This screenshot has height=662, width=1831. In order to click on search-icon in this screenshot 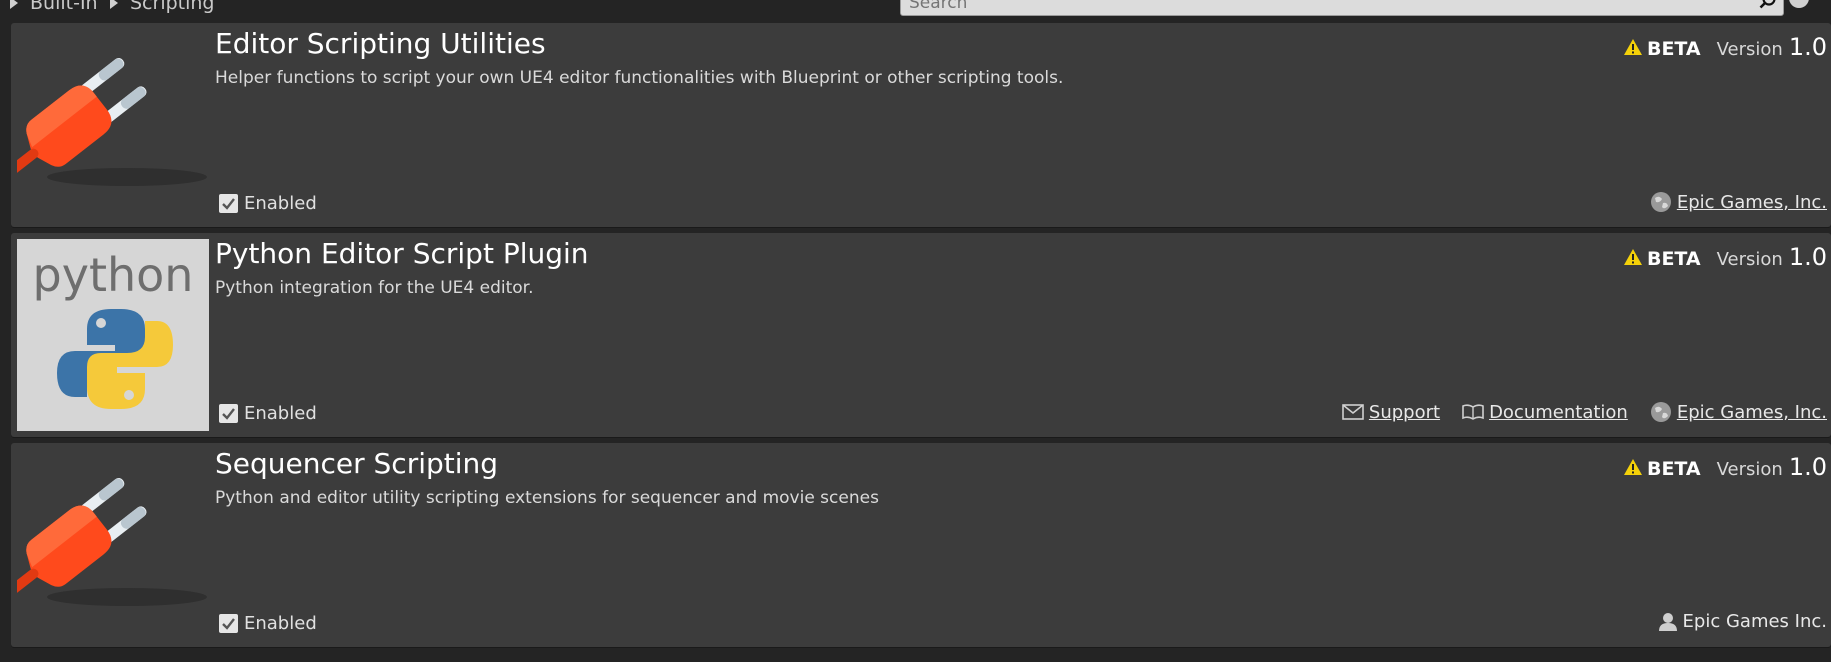, I will do `click(1768, 5)`.